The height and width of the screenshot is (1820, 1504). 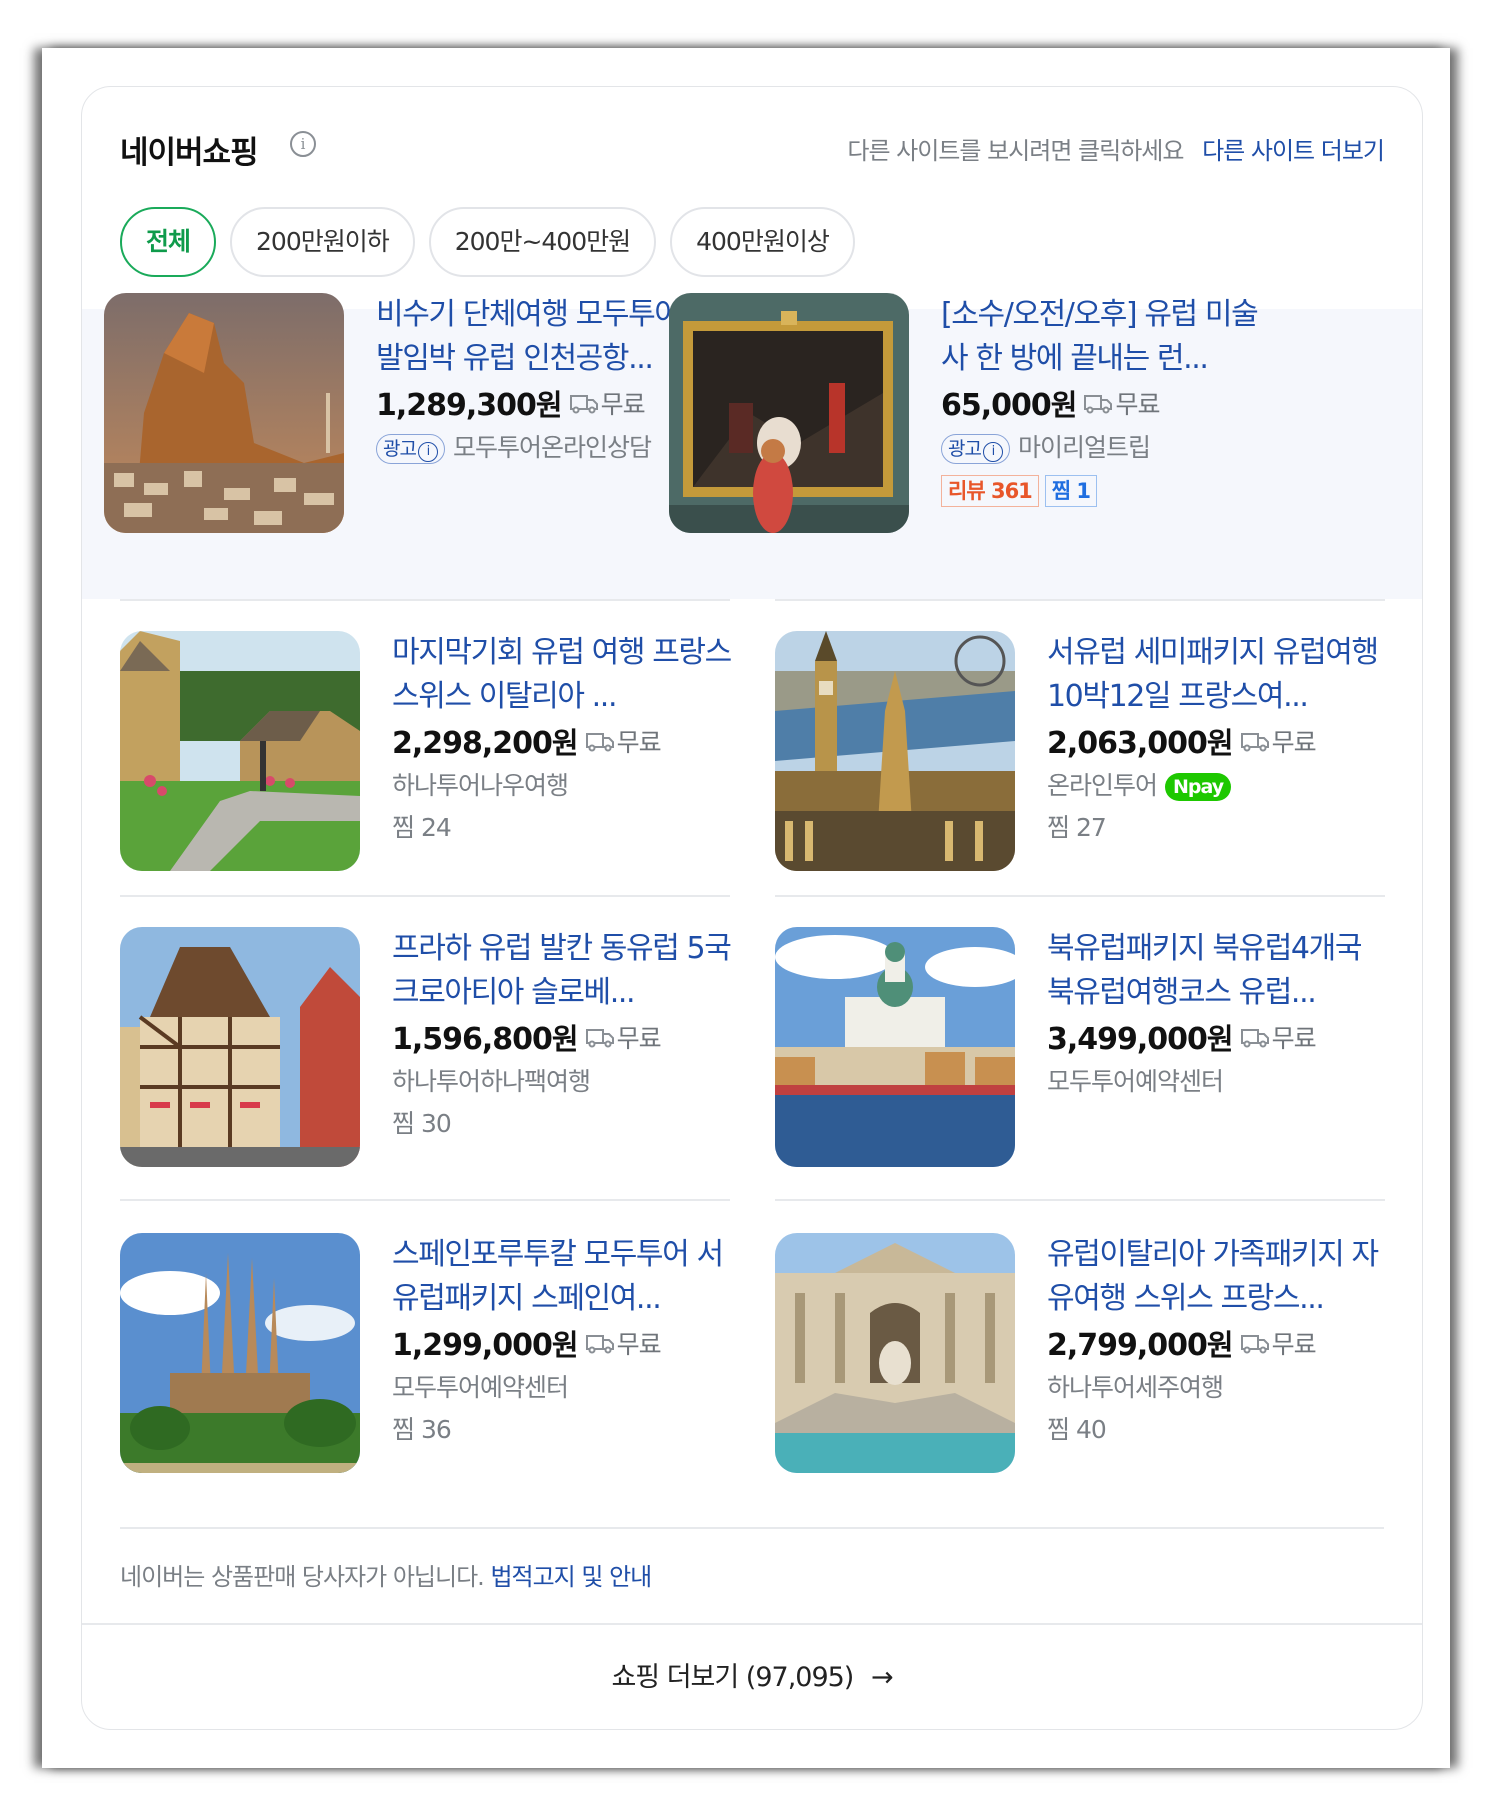 I want to click on legal-link: 법적고지 및 안내, so click(x=571, y=1577).